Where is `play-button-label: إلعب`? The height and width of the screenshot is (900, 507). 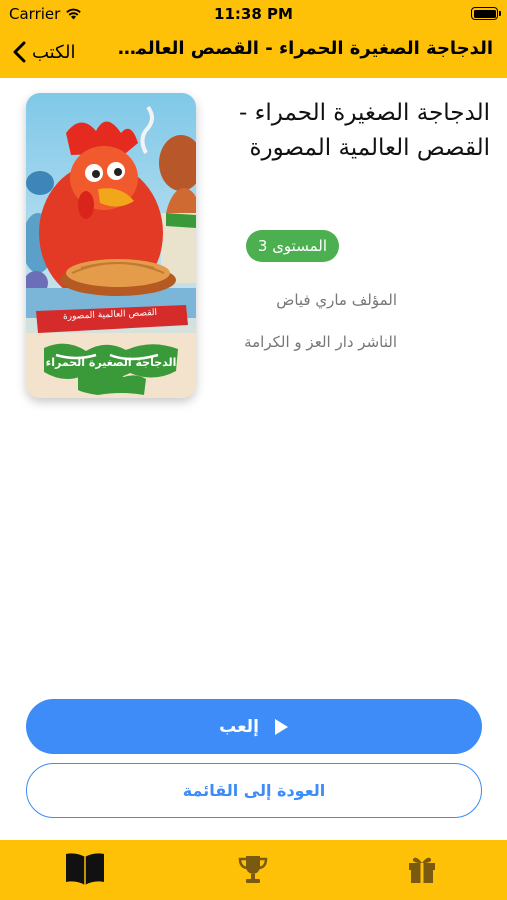
play-button-label: إلعب is located at coordinates (239, 726).